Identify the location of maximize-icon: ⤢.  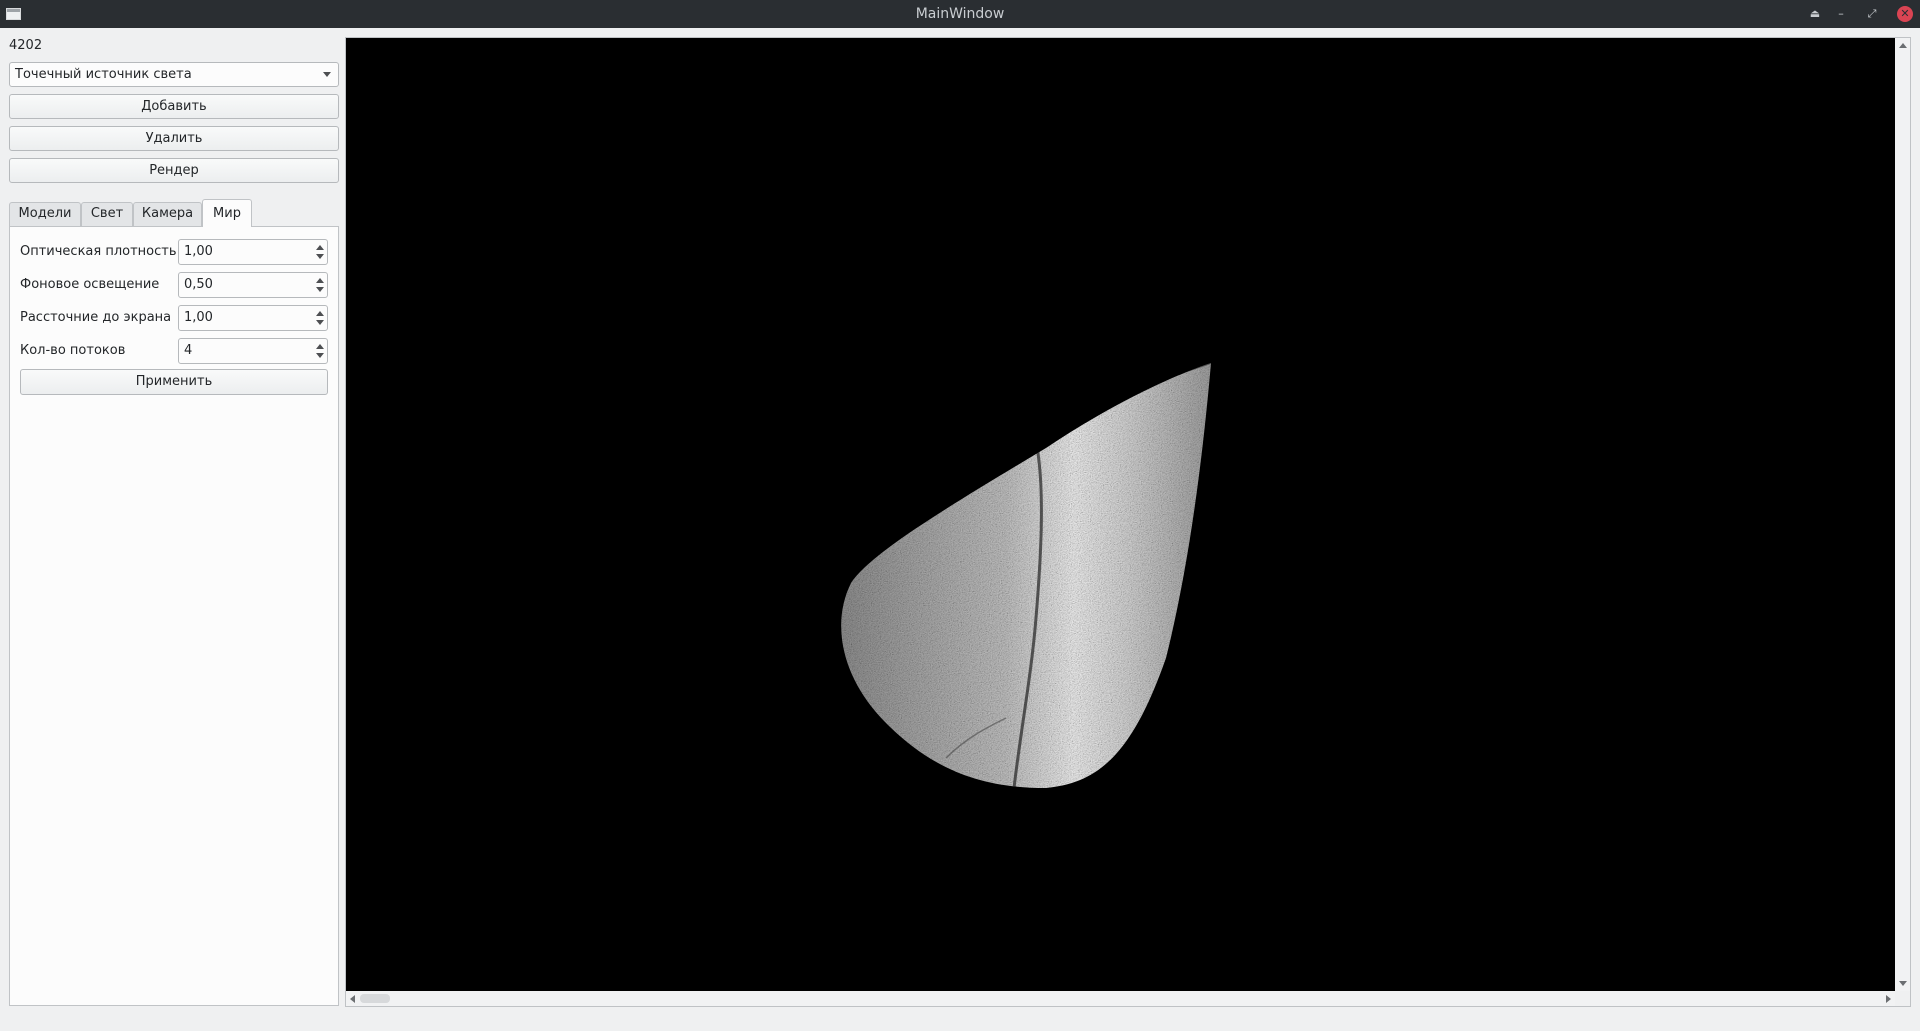
(1872, 14).